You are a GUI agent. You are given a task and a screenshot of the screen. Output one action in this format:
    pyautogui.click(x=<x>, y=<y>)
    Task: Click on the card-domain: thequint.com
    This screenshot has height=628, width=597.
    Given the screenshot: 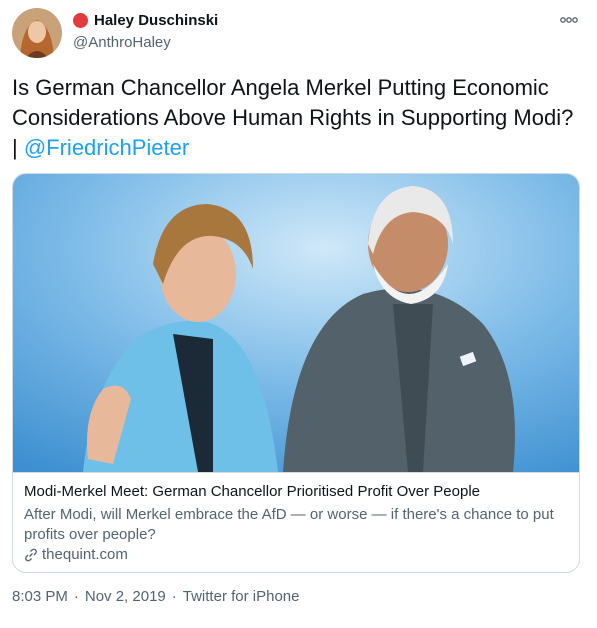 What is the action you would take?
    pyautogui.click(x=76, y=554)
    